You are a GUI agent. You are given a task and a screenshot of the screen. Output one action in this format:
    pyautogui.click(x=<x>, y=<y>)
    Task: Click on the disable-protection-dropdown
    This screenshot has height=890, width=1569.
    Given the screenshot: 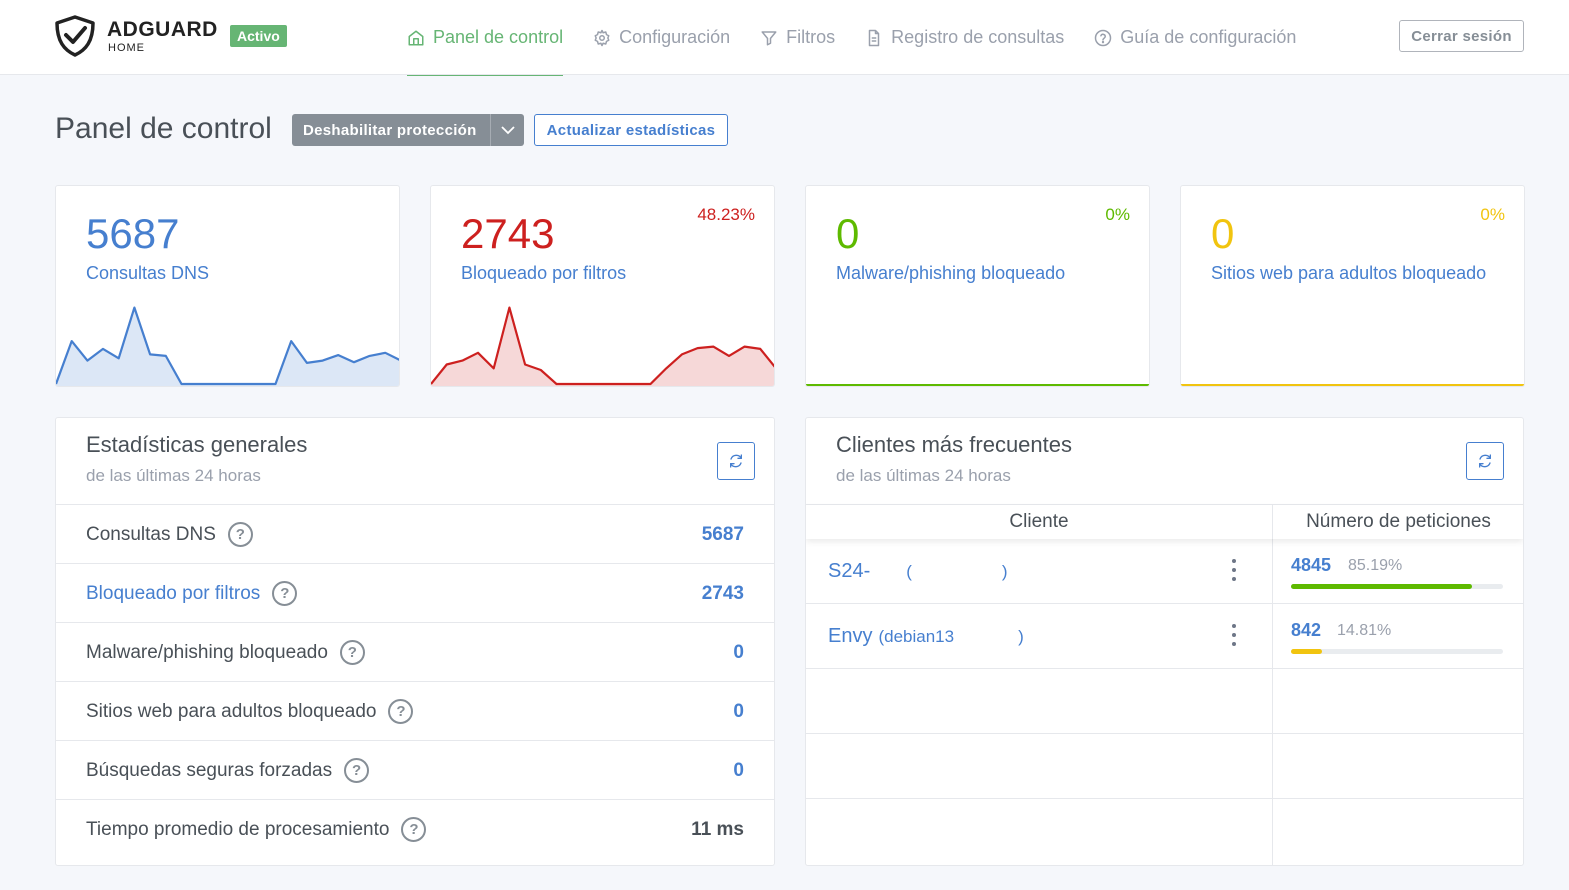 What is the action you would take?
    pyautogui.click(x=507, y=130)
    